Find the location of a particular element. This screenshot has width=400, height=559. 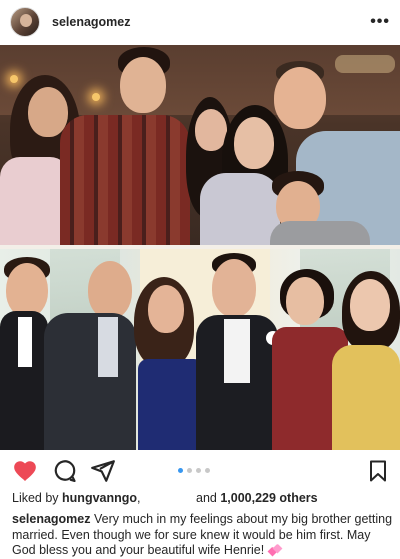

caption-author: selenagomez is located at coordinates (51, 519).